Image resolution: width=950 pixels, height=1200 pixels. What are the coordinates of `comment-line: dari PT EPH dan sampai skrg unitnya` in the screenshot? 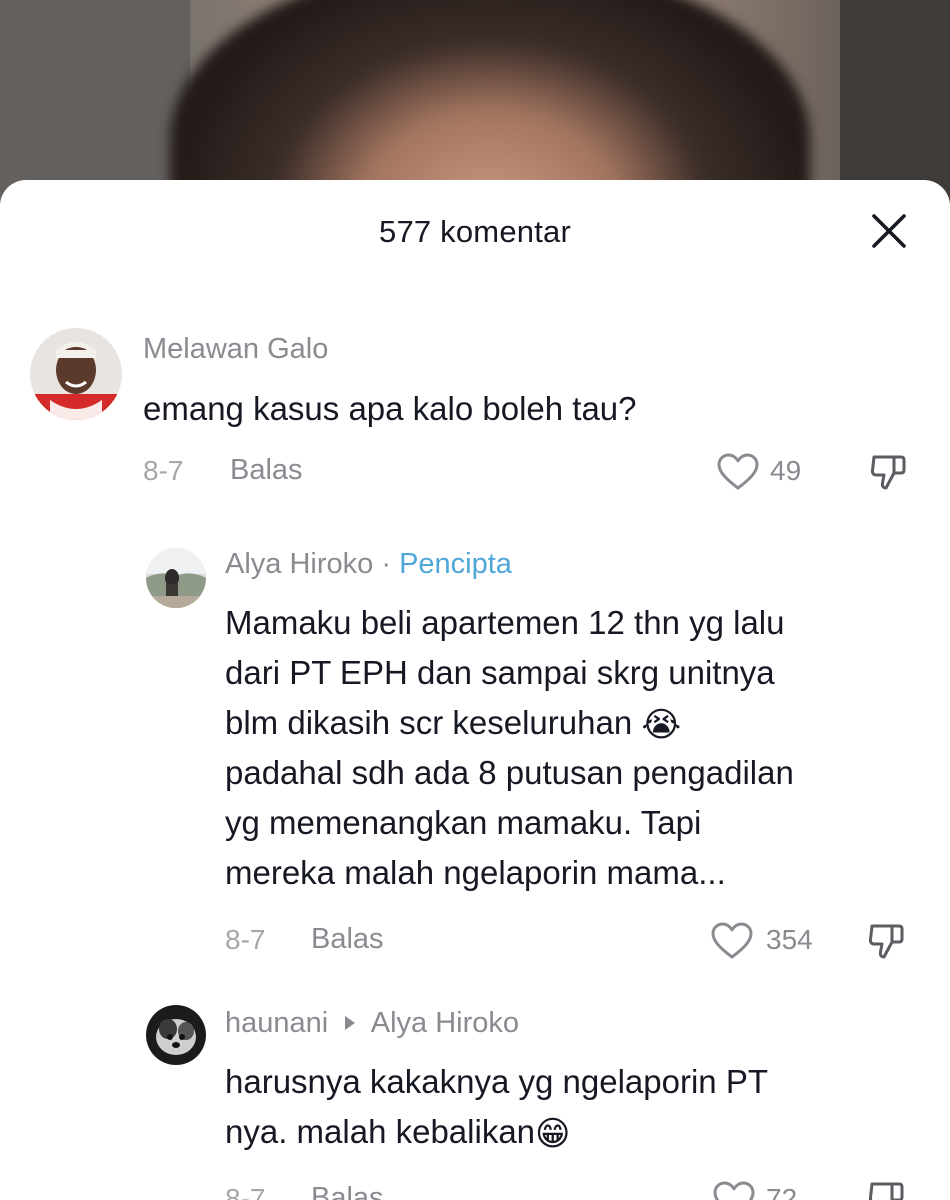 It's located at (500, 672).